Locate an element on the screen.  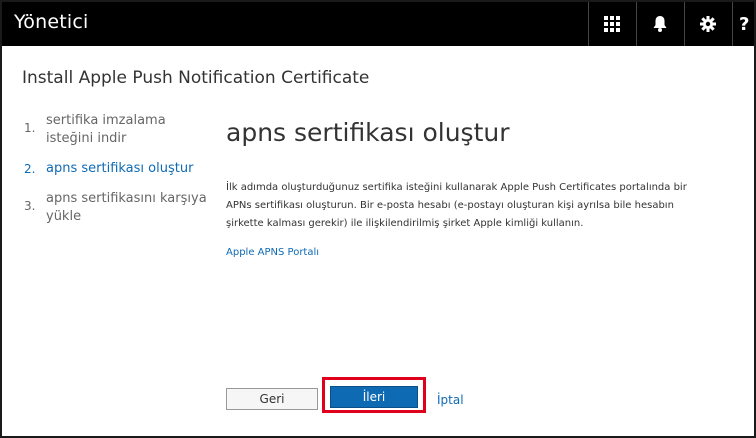
app-title: Yönetici is located at coordinates (51, 22).